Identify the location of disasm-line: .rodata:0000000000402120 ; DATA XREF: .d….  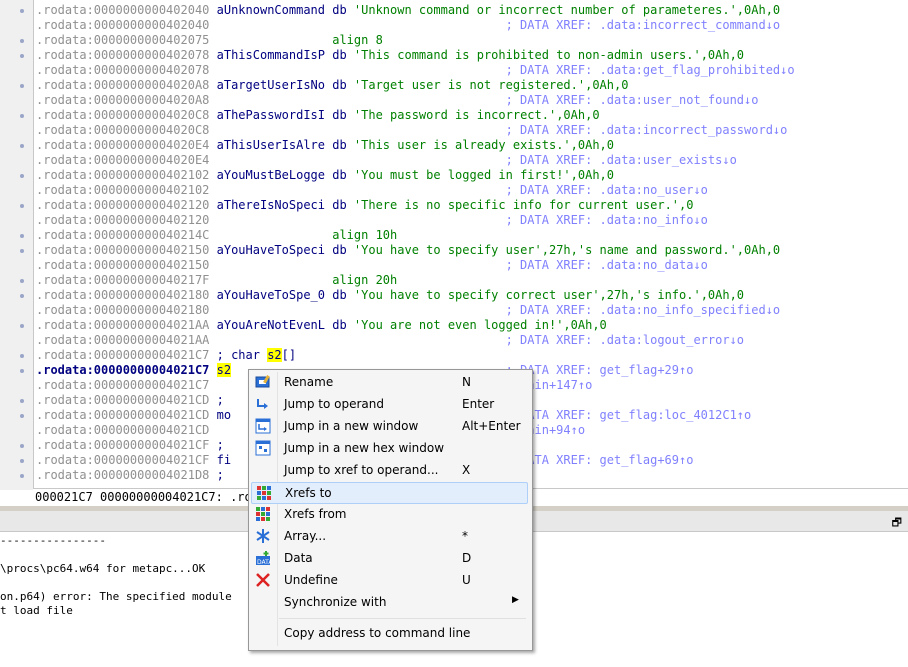
(372, 220).